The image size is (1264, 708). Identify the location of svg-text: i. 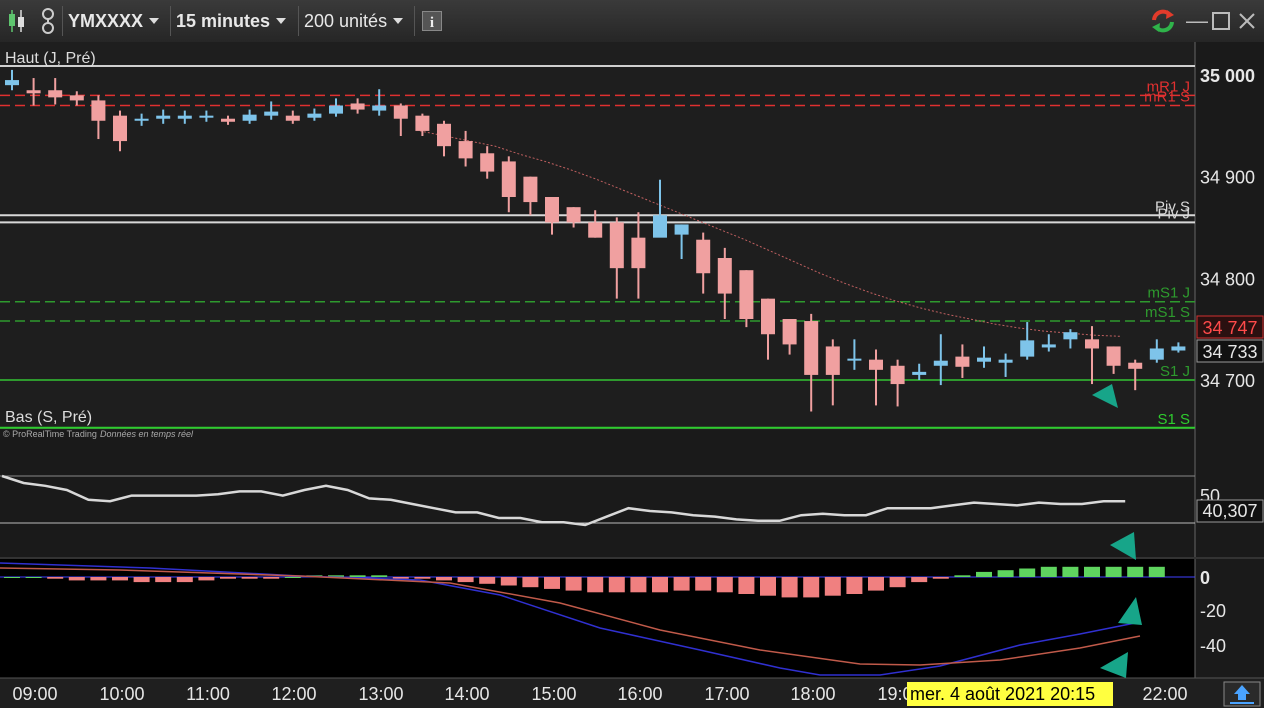
(432, 23).